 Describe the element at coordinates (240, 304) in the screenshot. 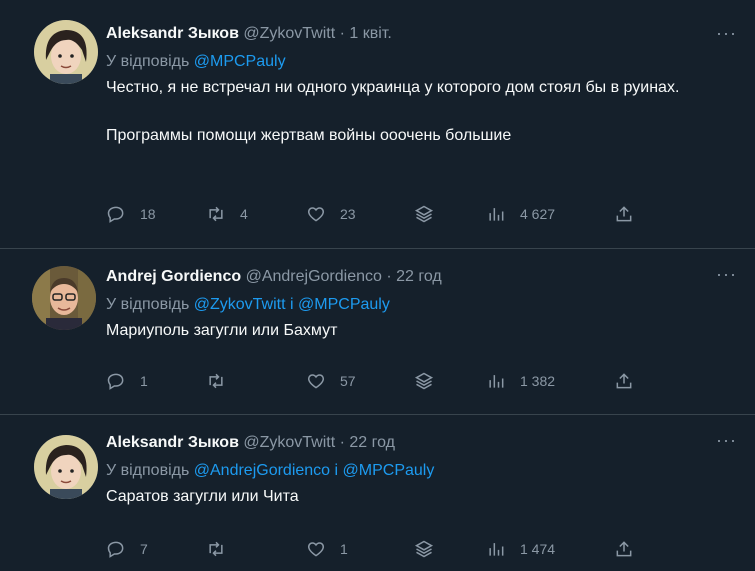

I see `mention-link: @ZykovTwitt` at that location.